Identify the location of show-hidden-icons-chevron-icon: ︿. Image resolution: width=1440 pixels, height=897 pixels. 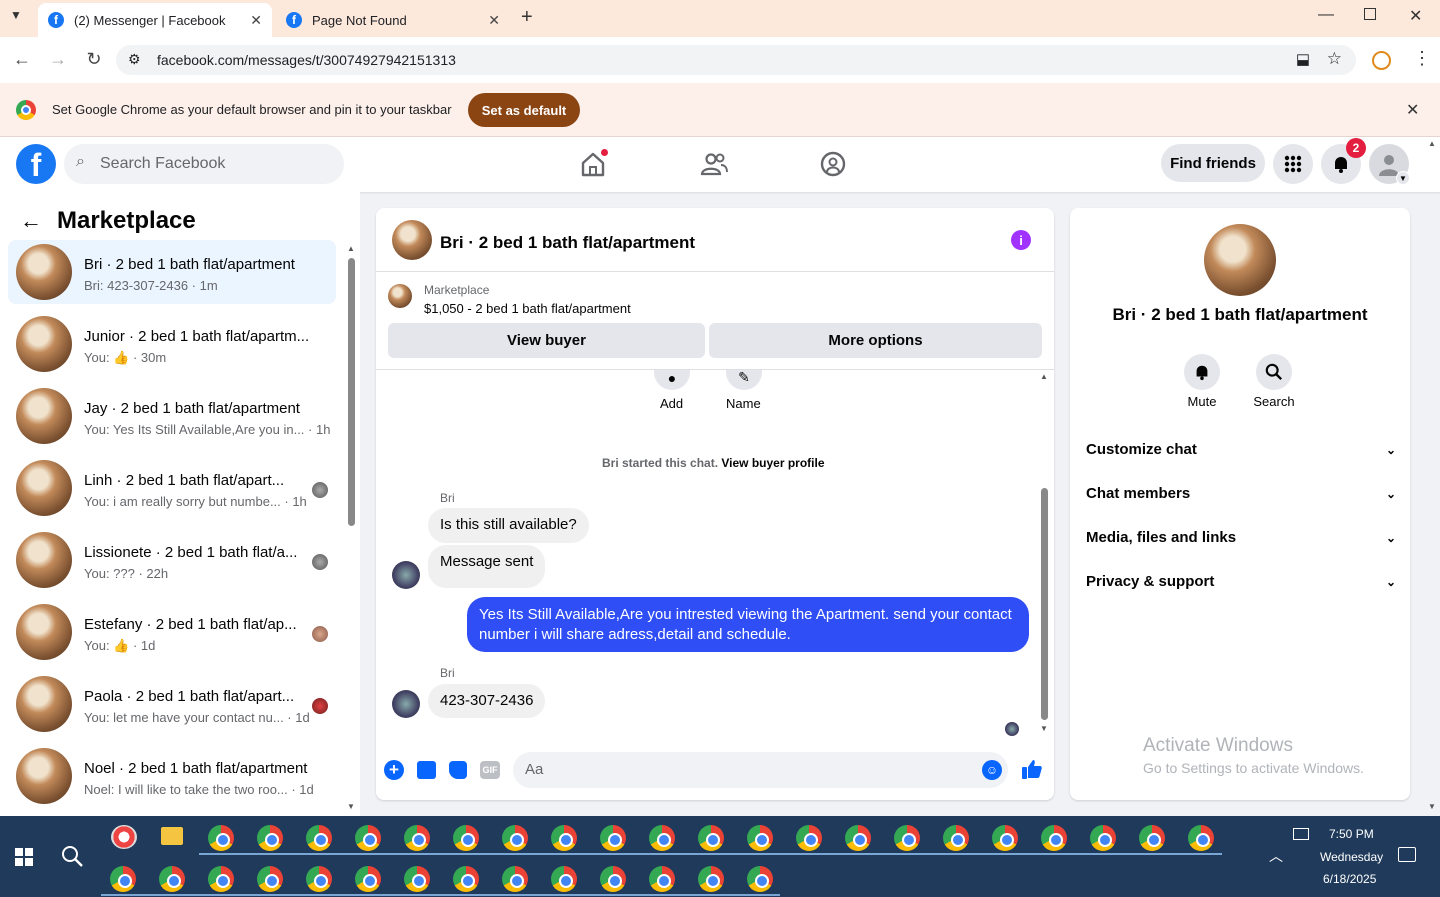
(1276, 856).